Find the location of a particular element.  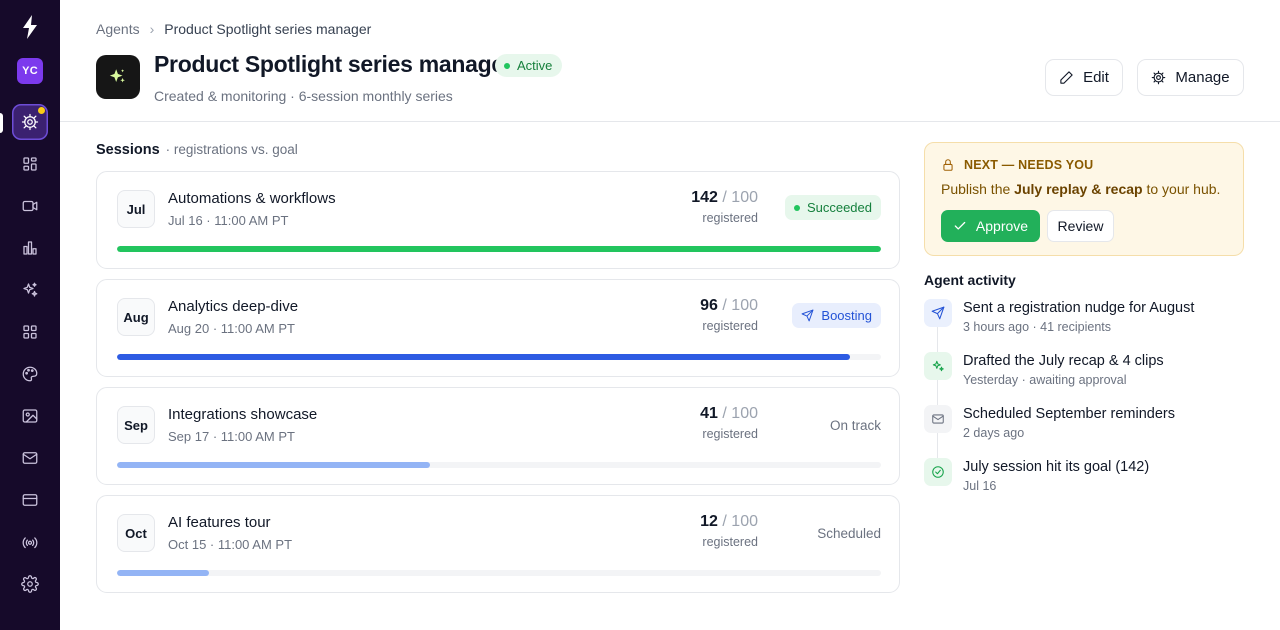

session-status-label: Scheduled is located at coordinates (849, 533).